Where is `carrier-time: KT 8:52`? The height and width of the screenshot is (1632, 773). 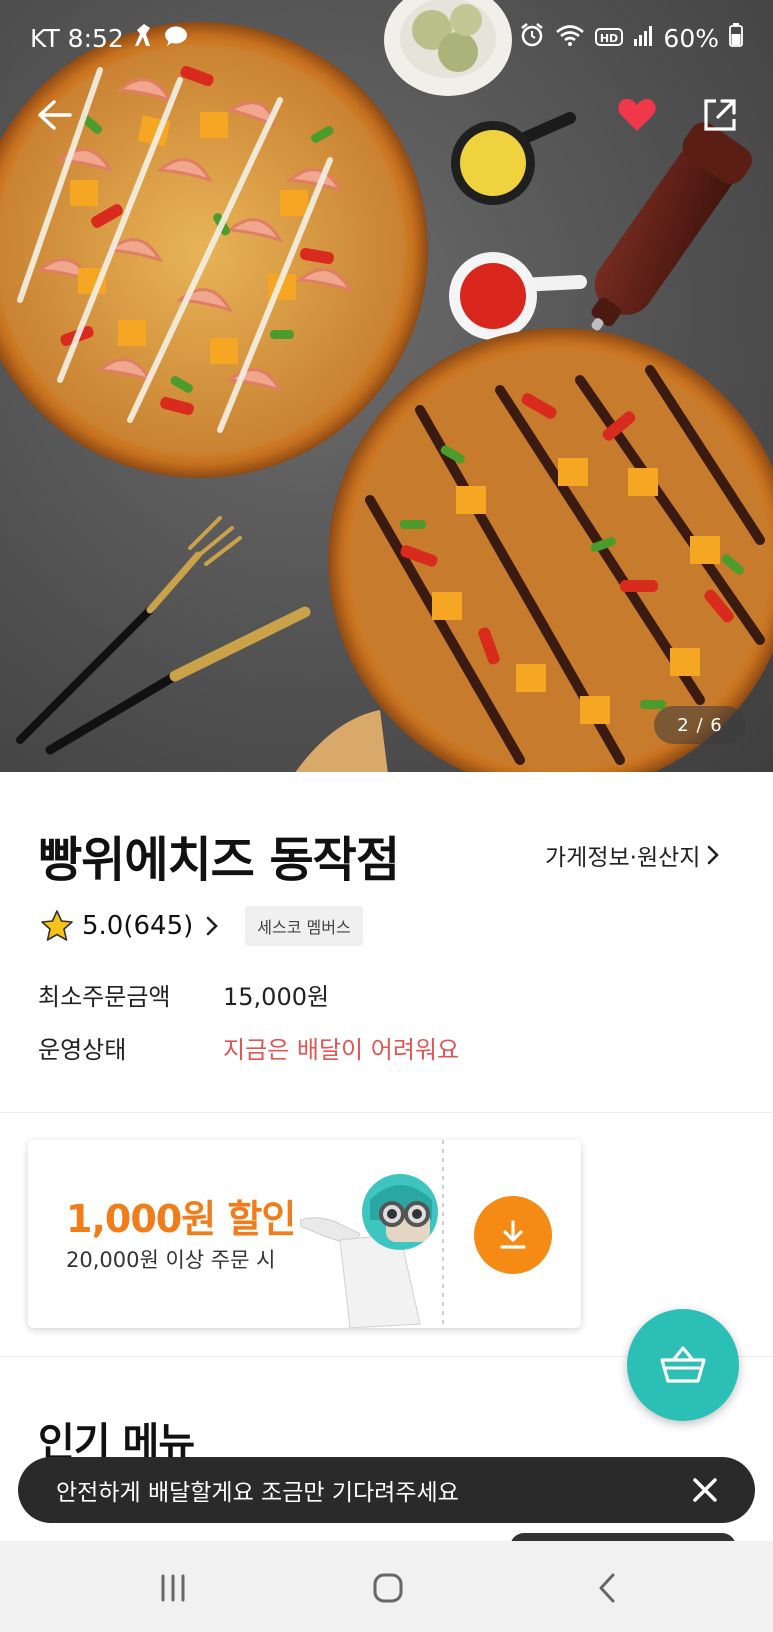 carrier-time: KT 8:52 is located at coordinates (77, 38).